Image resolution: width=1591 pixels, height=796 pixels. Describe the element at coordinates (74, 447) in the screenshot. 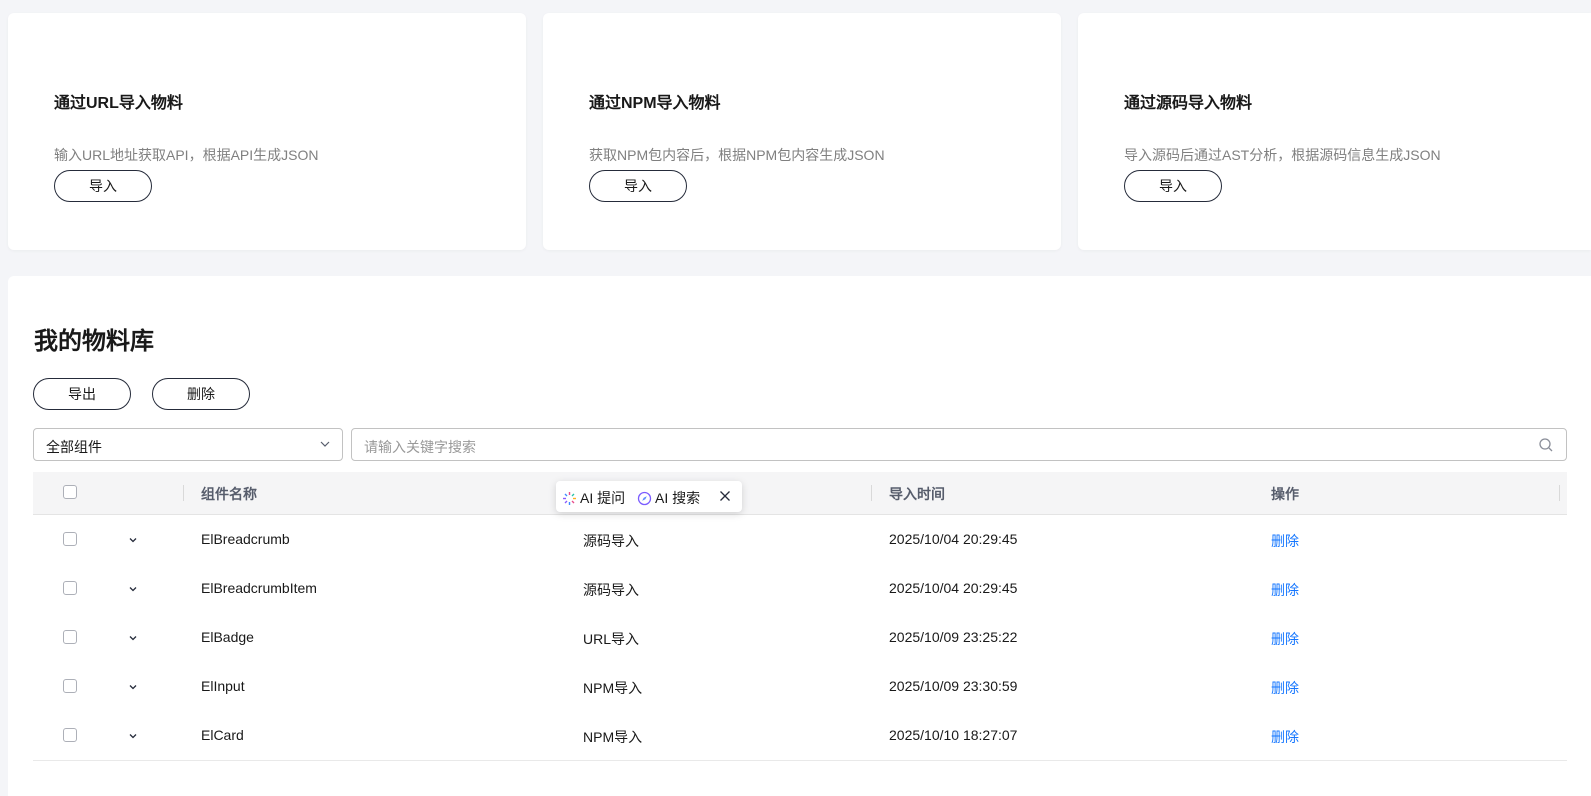

I see `select-value: 全部组件` at that location.